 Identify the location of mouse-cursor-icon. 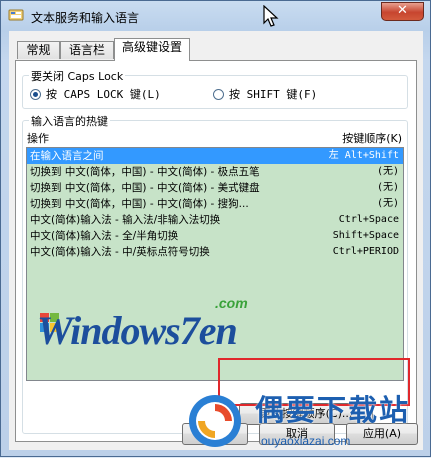
(271, 16).